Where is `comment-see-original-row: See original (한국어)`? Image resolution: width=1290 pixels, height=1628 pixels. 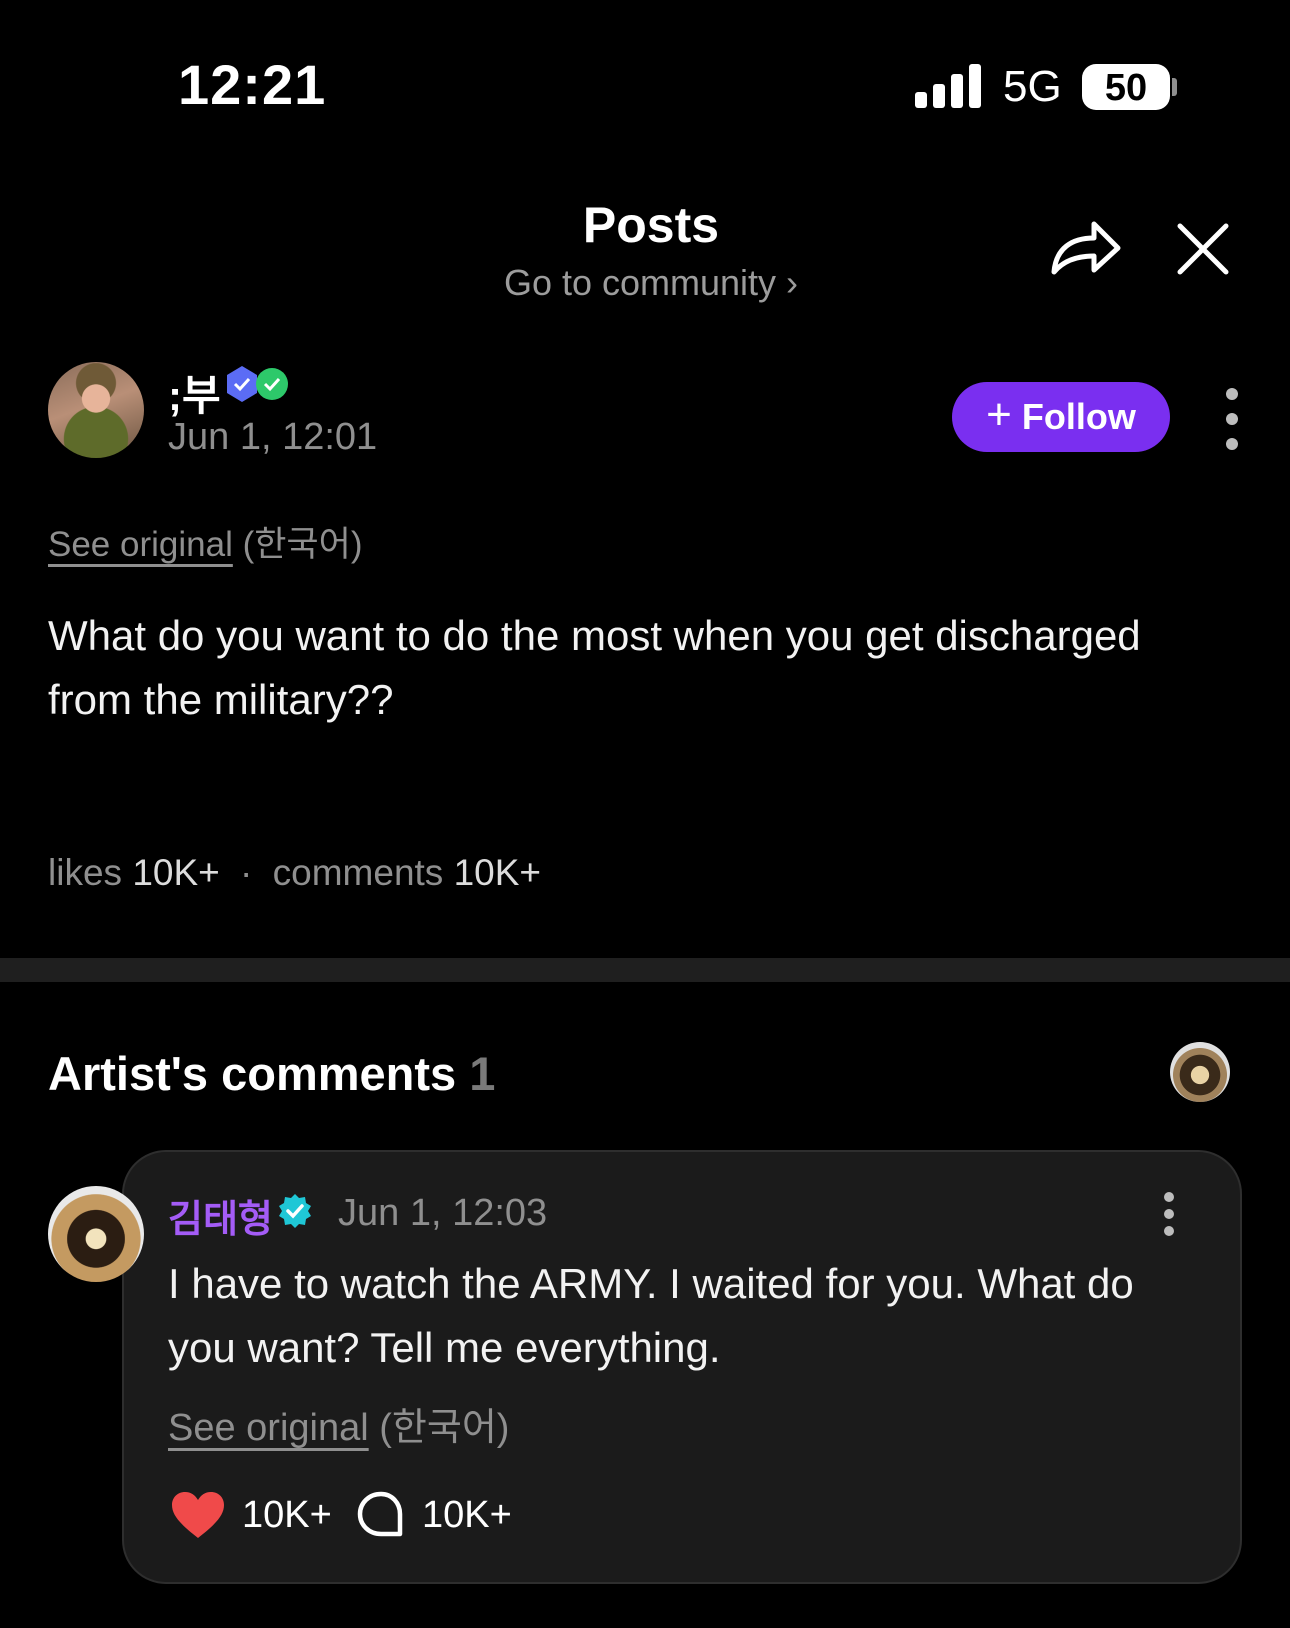 comment-see-original-row: See original (한국어) is located at coordinates (338, 1423).